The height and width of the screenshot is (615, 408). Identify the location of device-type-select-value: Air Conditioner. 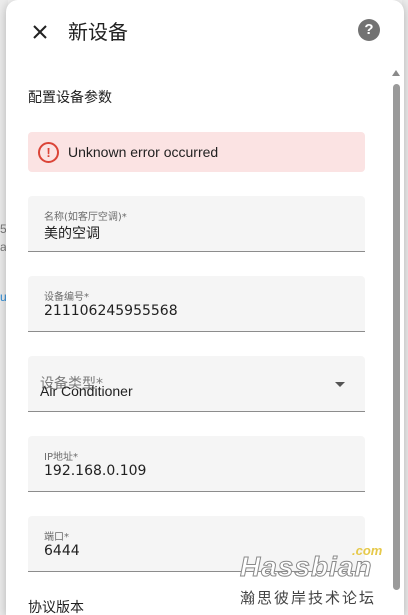
(86, 391).